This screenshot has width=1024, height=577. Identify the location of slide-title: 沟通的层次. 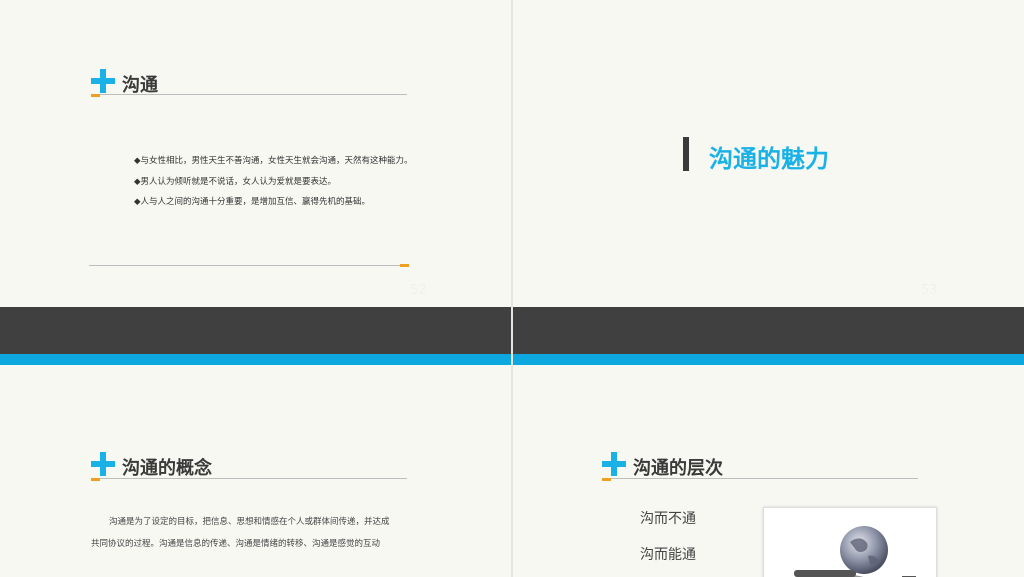
(678, 468).